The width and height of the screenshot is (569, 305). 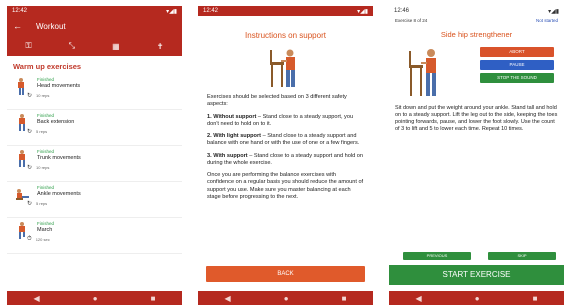 I want to click on calendar-icon: ▦, so click(x=116, y=46).